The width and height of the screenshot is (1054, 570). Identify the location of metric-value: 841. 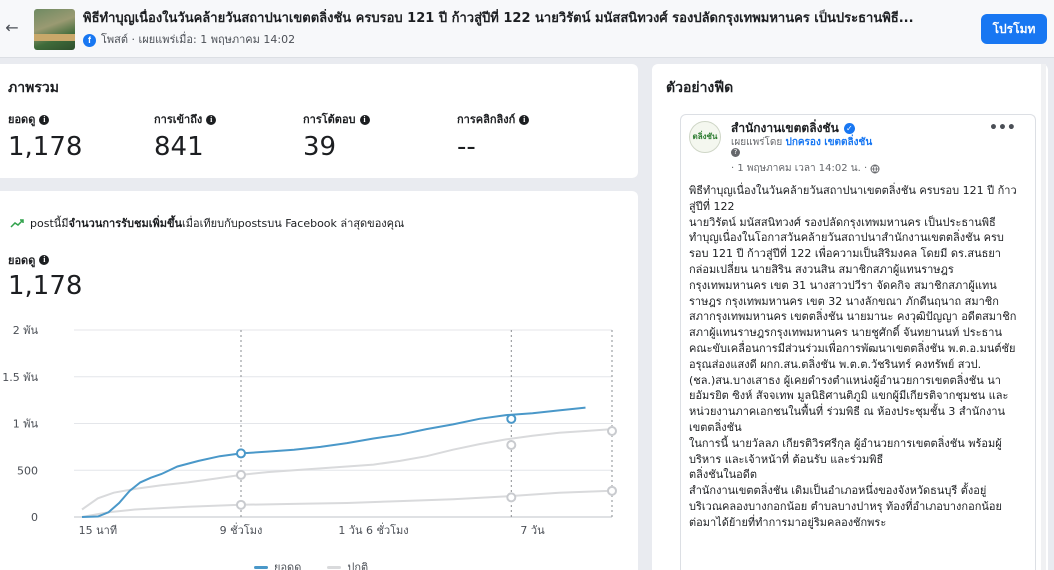
(179, 147).